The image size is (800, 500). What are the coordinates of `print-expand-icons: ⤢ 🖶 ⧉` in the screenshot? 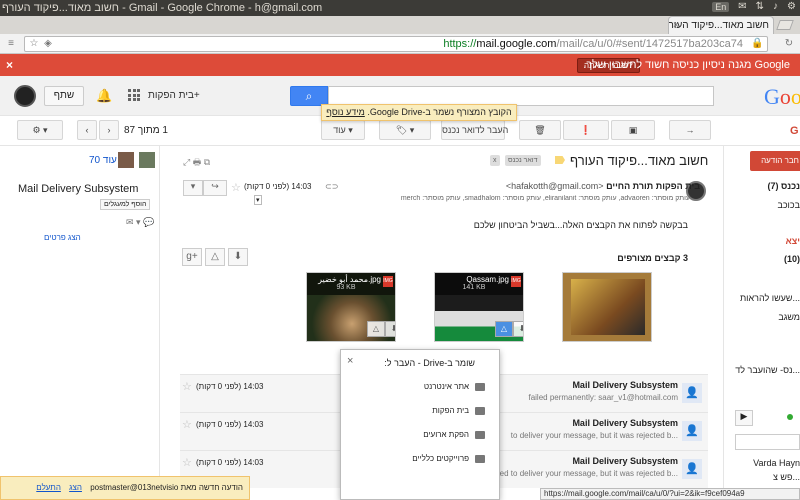 It's located at (196, 163).